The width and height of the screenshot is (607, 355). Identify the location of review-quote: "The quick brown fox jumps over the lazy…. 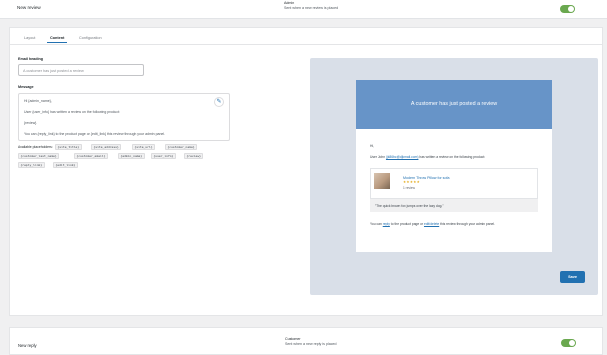
(454, 205).